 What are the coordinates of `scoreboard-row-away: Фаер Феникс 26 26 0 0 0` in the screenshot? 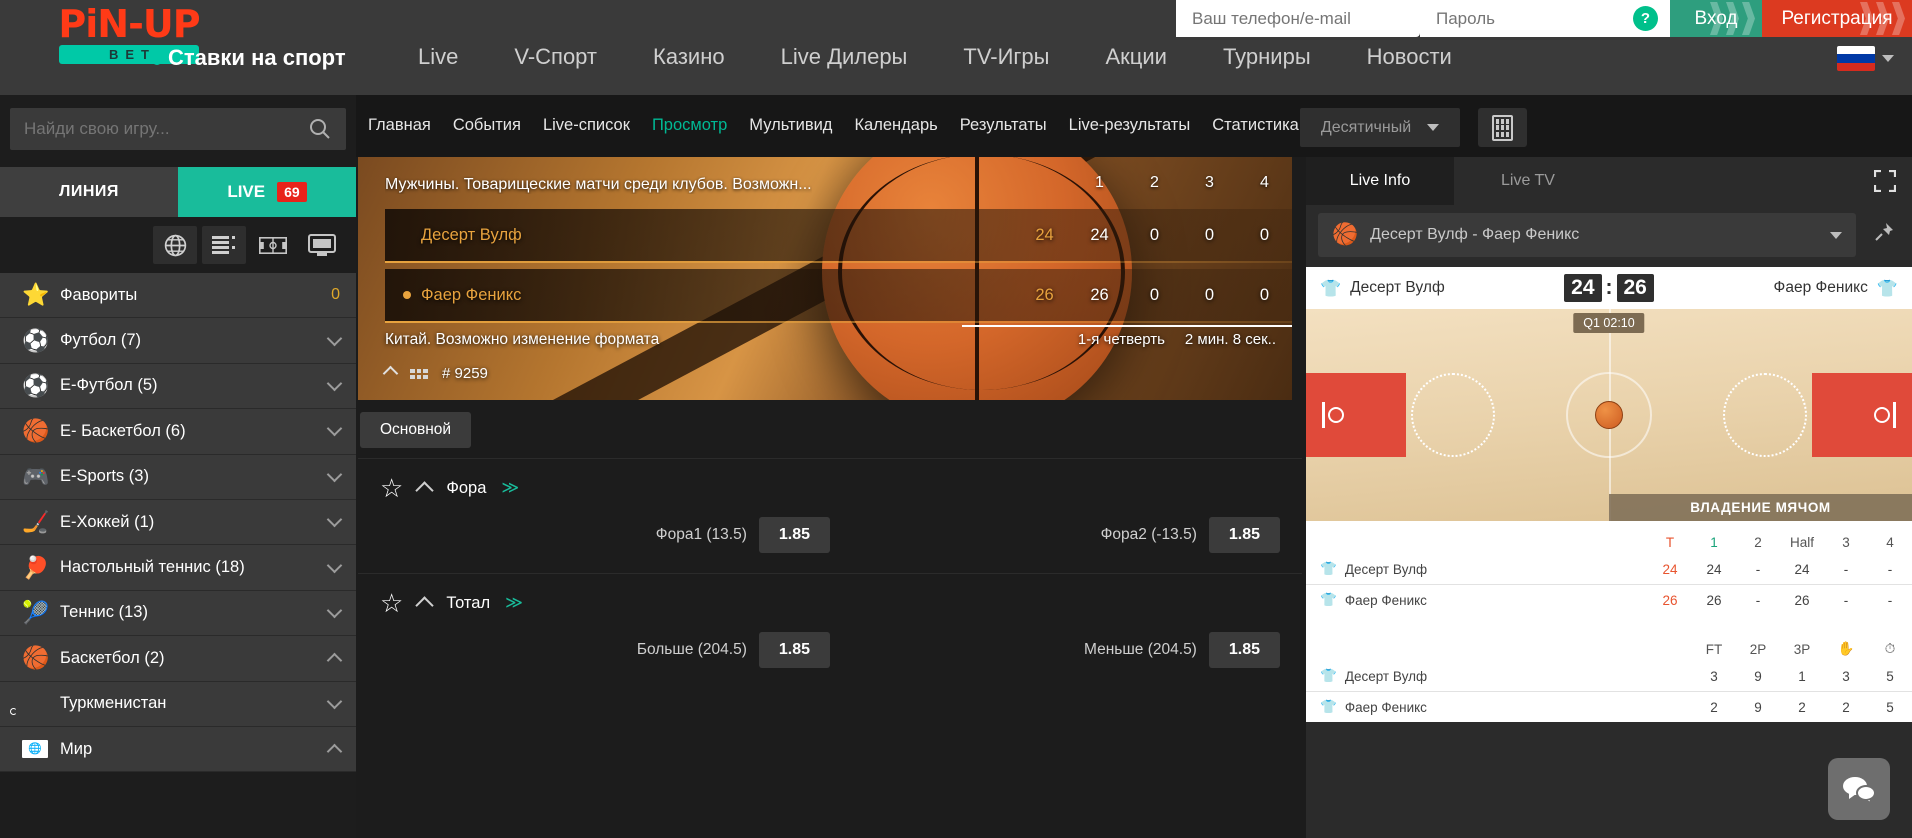 It's located at (838, 295).